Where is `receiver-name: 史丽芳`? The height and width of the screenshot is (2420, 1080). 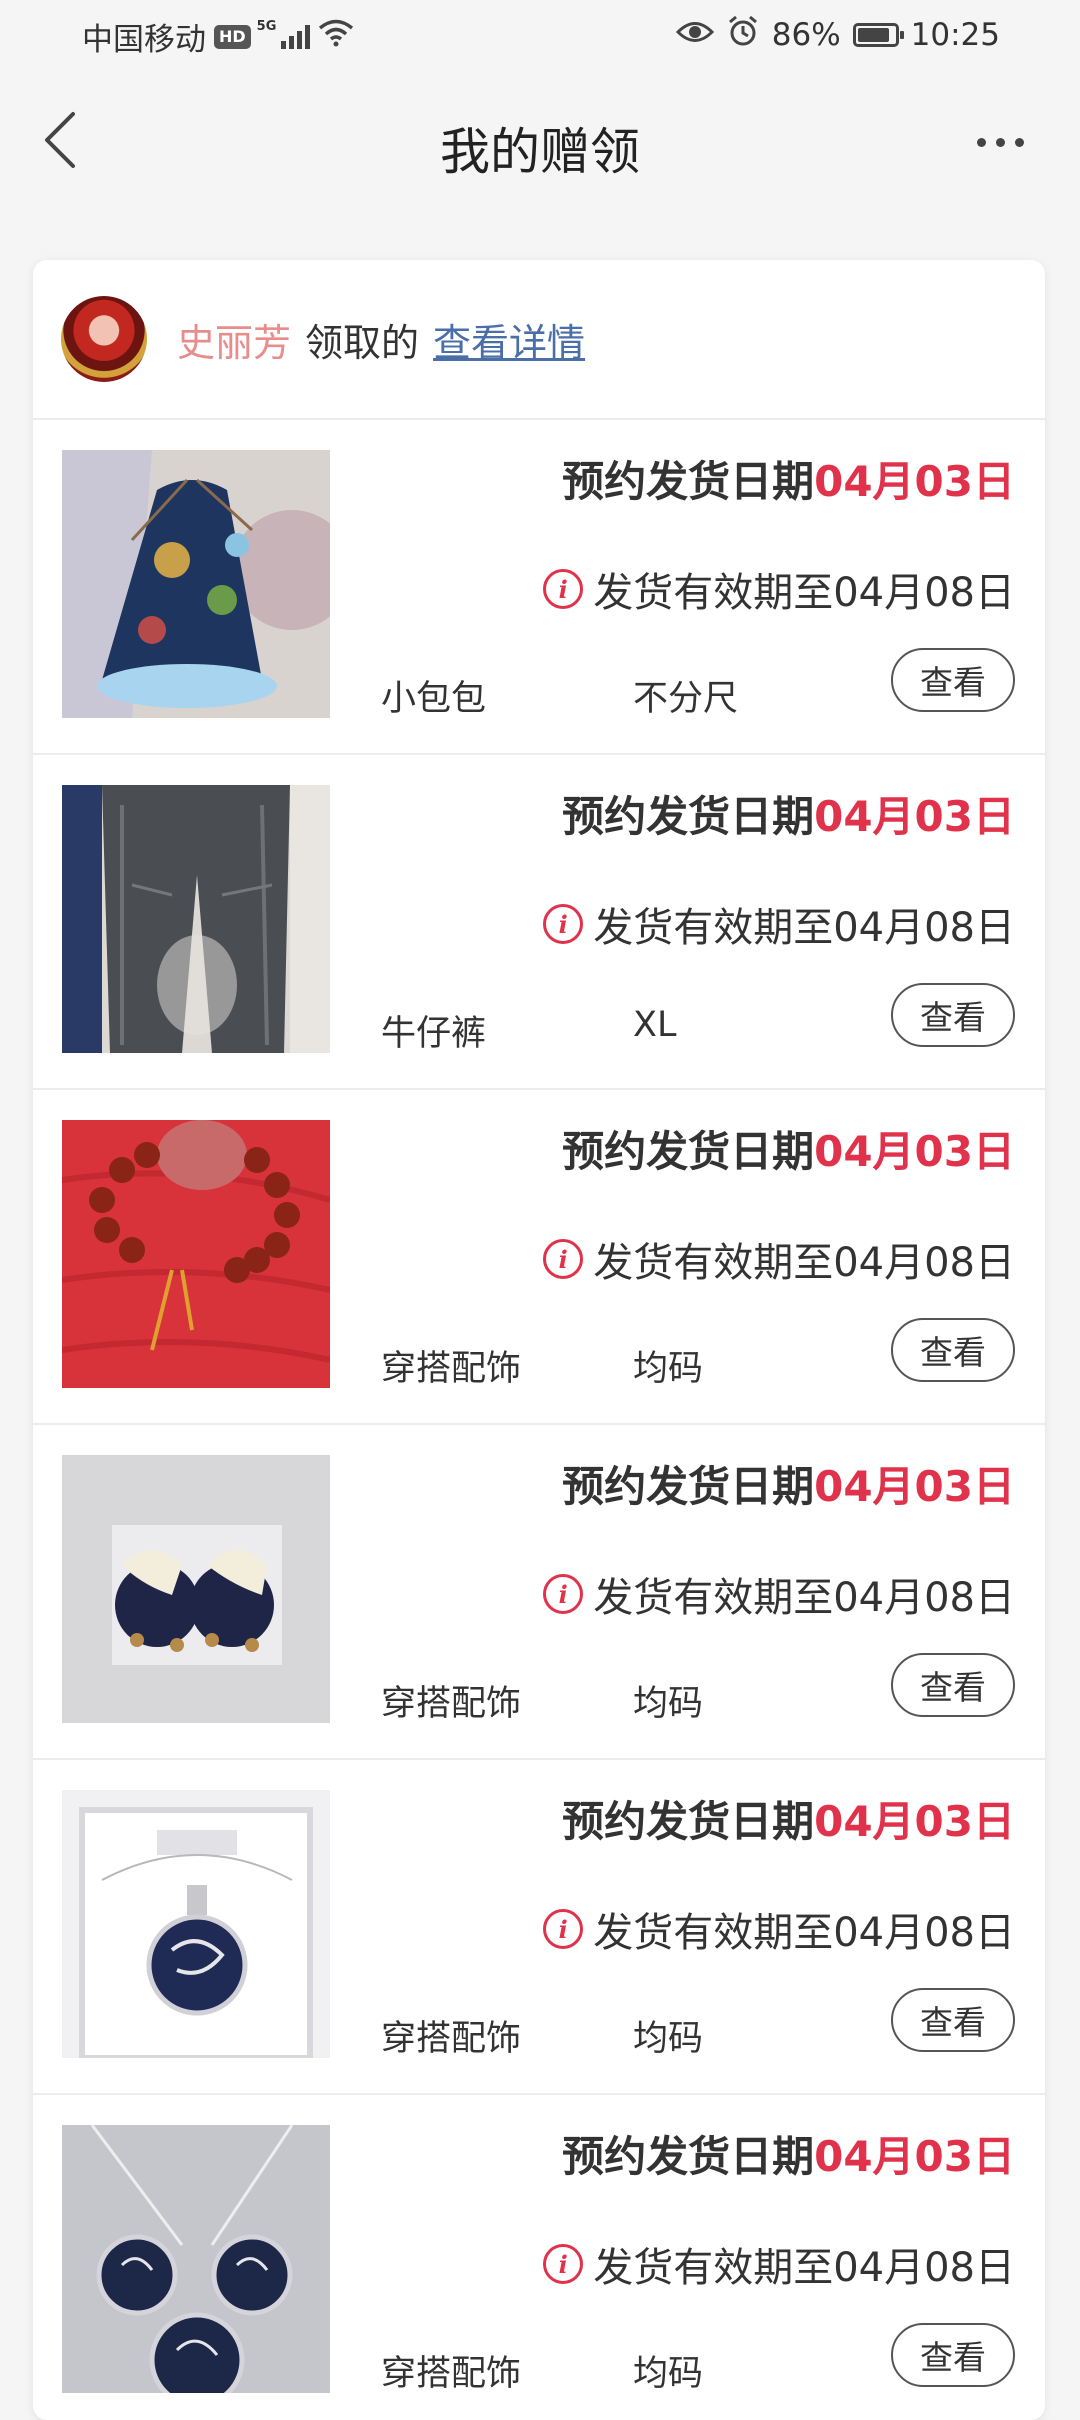
receiver-name: 史丽芳 is located at coordinates (234, 339).